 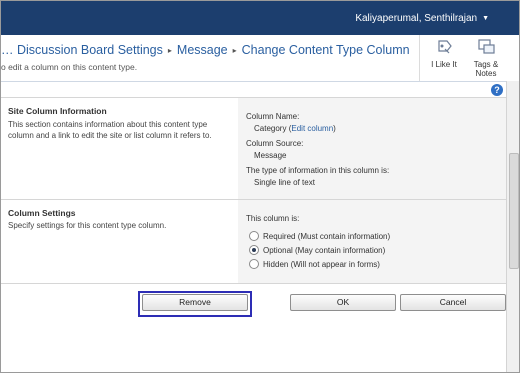 I want to click on vertical-scrollbar, so click(x=512, y=226).